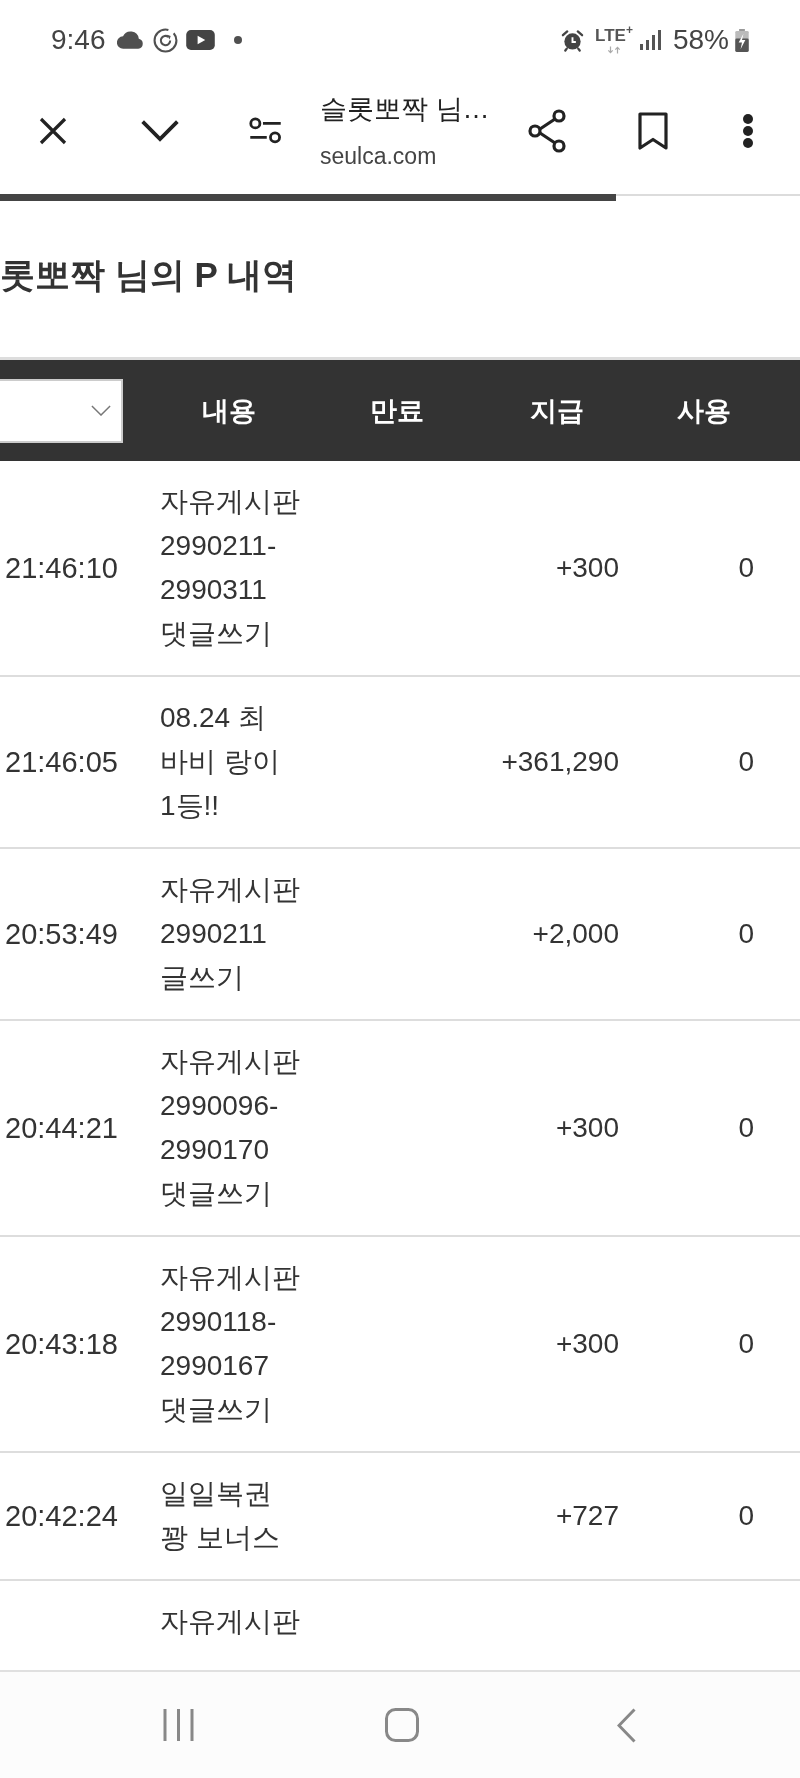 The height and width of the screenshot is (1778, 800). Describe the element at coordinates (61, 568) in the screenshot. I see `time-cell-text: 21:46:10` at that location.